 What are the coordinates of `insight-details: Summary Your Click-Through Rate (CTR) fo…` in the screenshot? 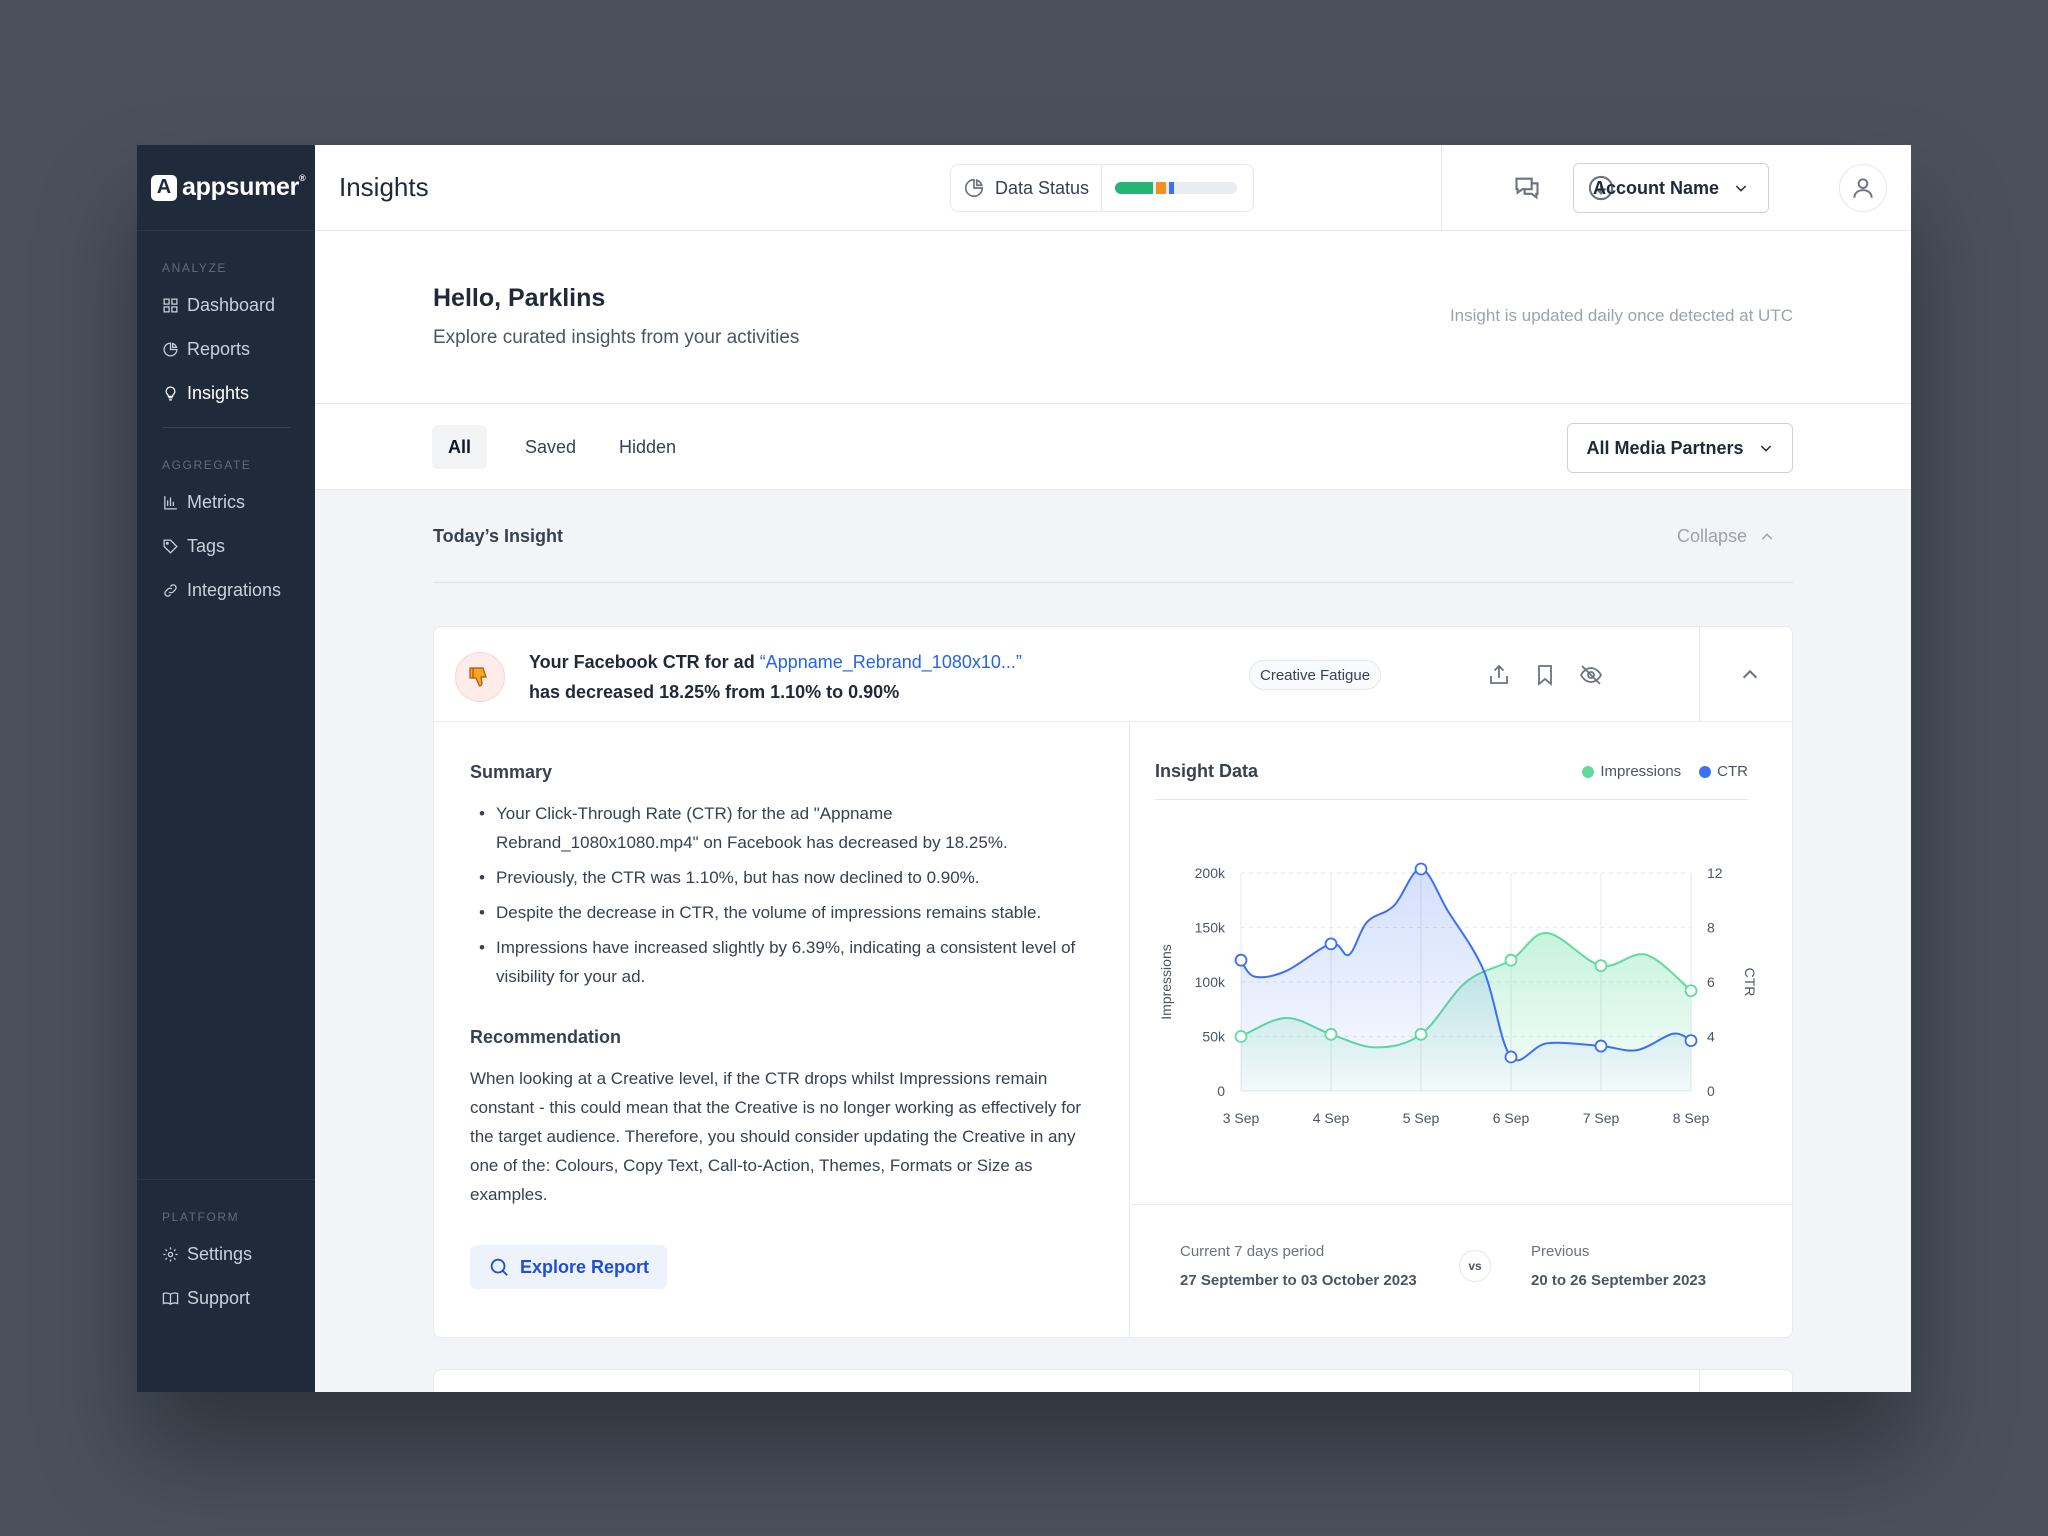 It's located at (782, 1029).